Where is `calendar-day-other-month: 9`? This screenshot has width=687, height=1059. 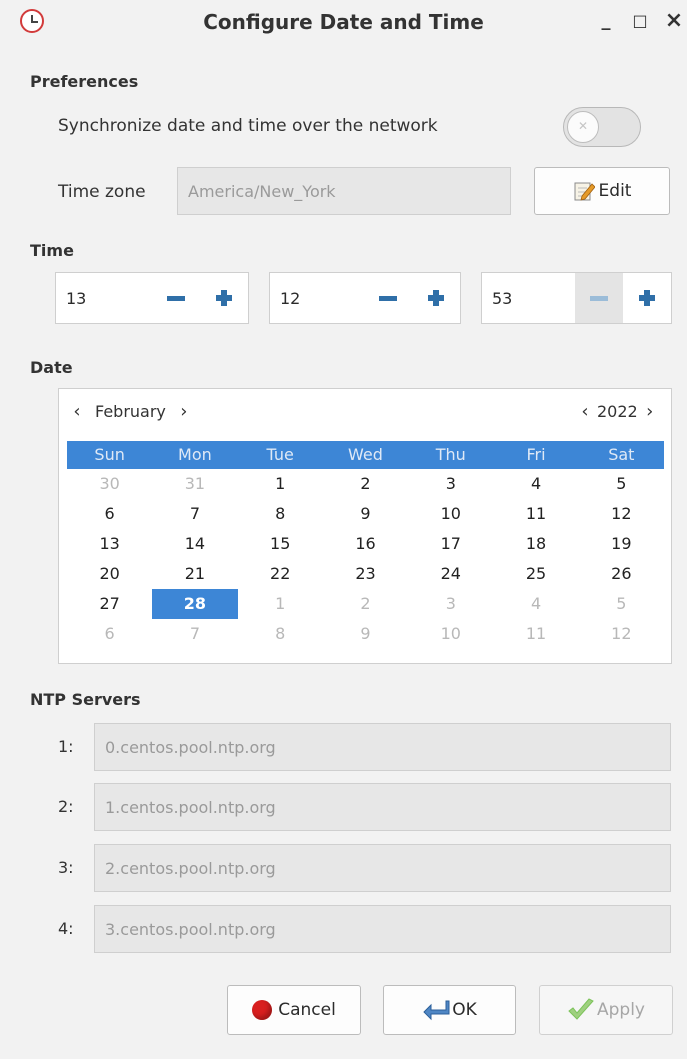
calendar-day-other-month: 9 is located at coordinates (365, 634).